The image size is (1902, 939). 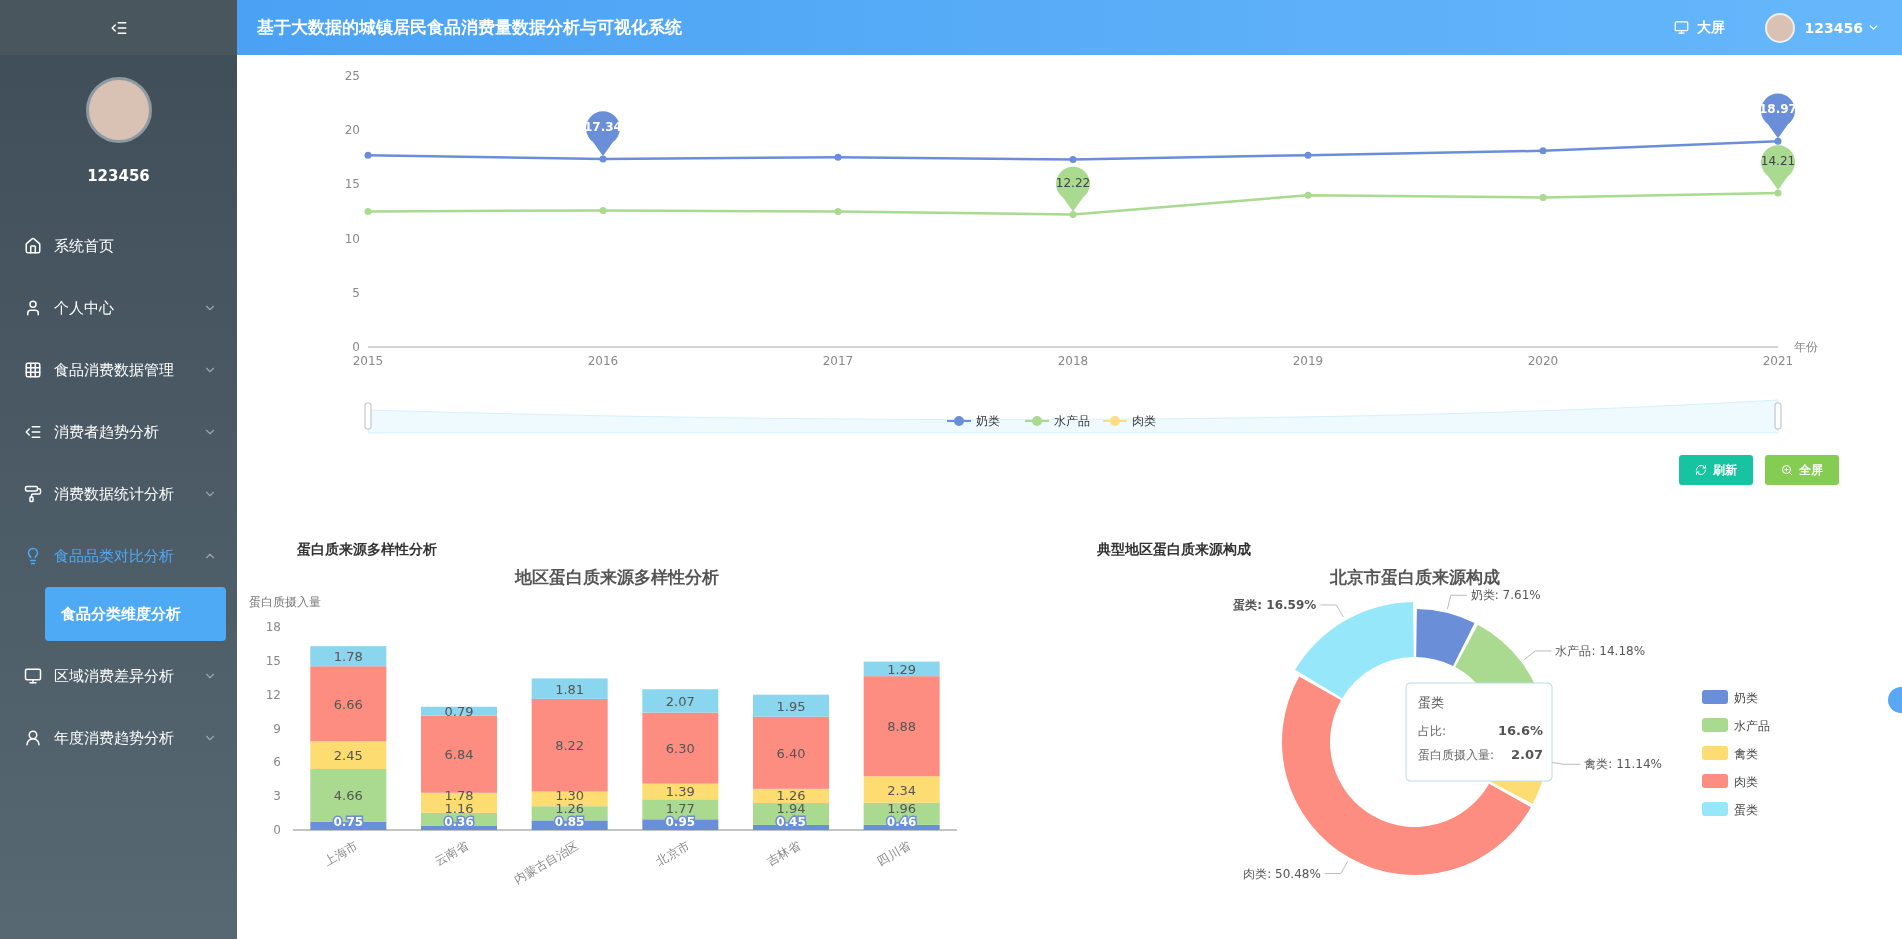 What do you see at coordinates (1778, 160) in the screenshot?
I see `marker-label: 14.21` at bounding box center [1778, 160].